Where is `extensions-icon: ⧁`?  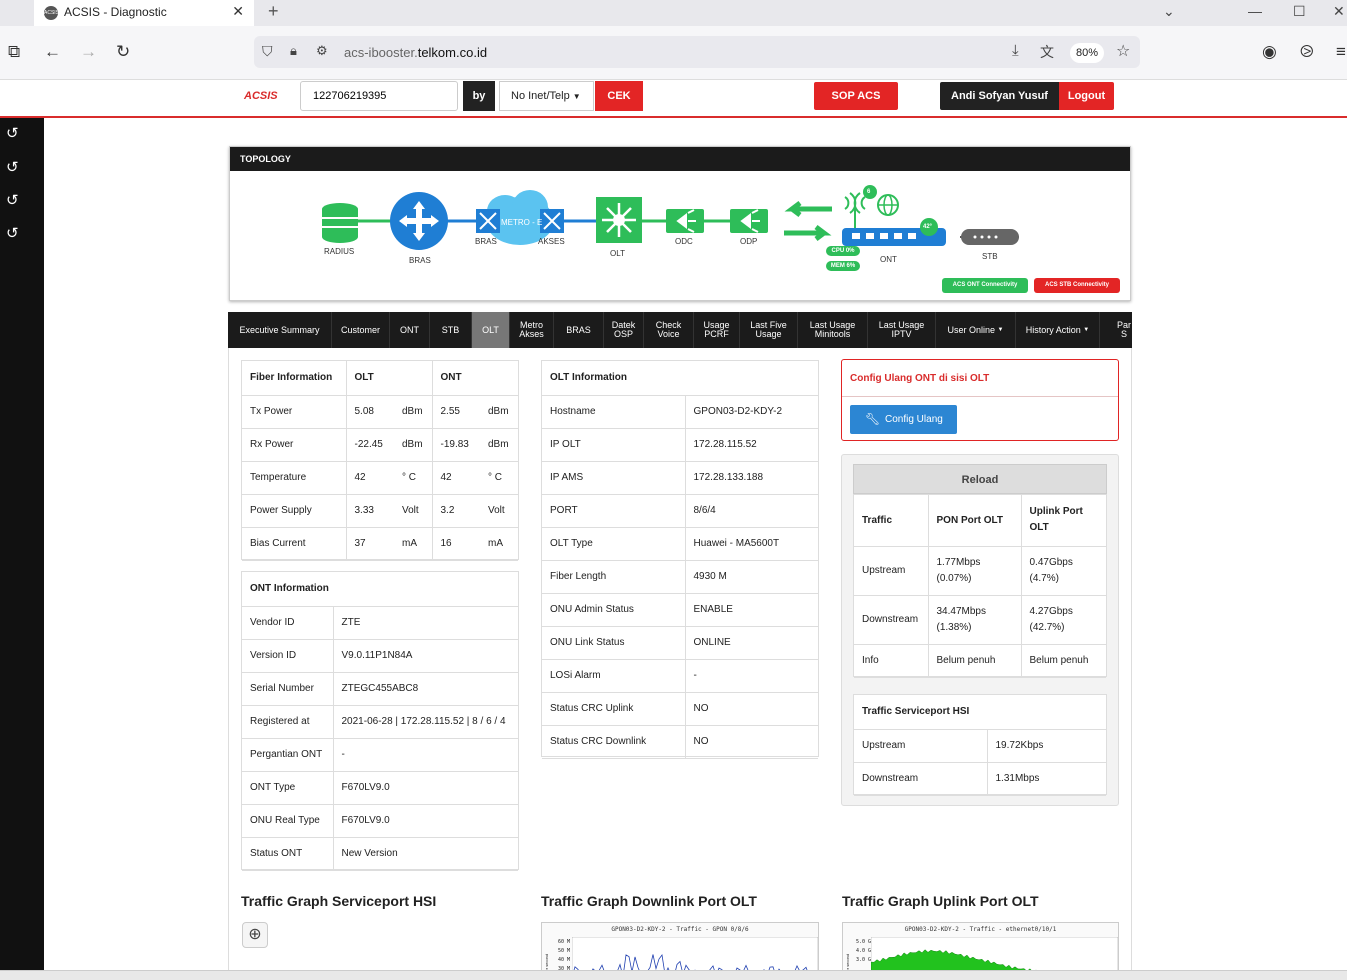 extensions-icon: ⧁ is located at coordinates (1307, 52).